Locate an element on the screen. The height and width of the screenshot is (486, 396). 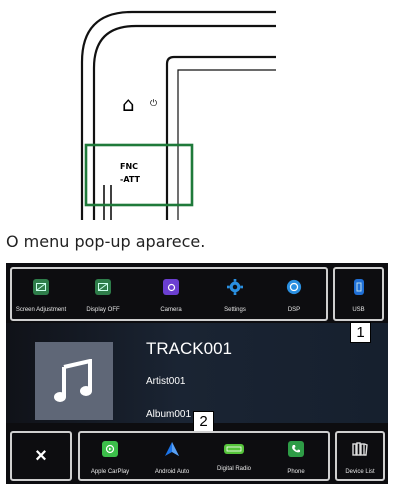
artist-name: Artist001 is located at coordinates (166, 381).